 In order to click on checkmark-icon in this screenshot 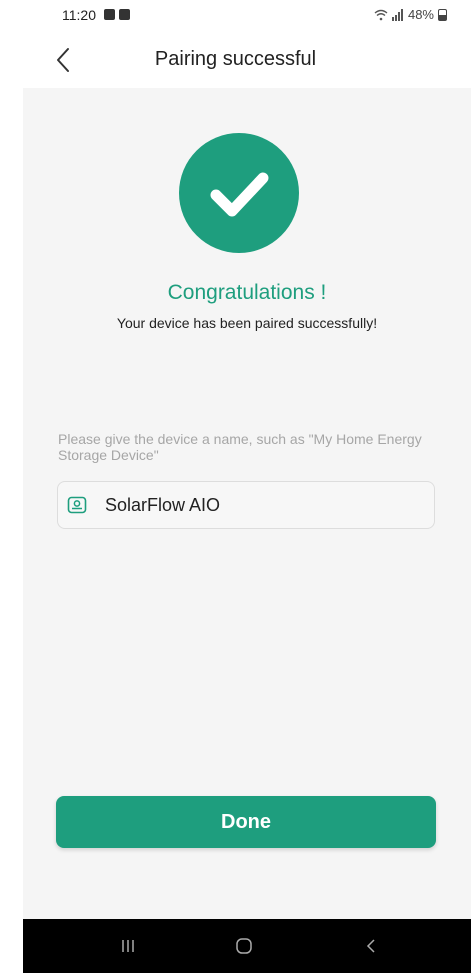, I will do `click(239, 194)`.